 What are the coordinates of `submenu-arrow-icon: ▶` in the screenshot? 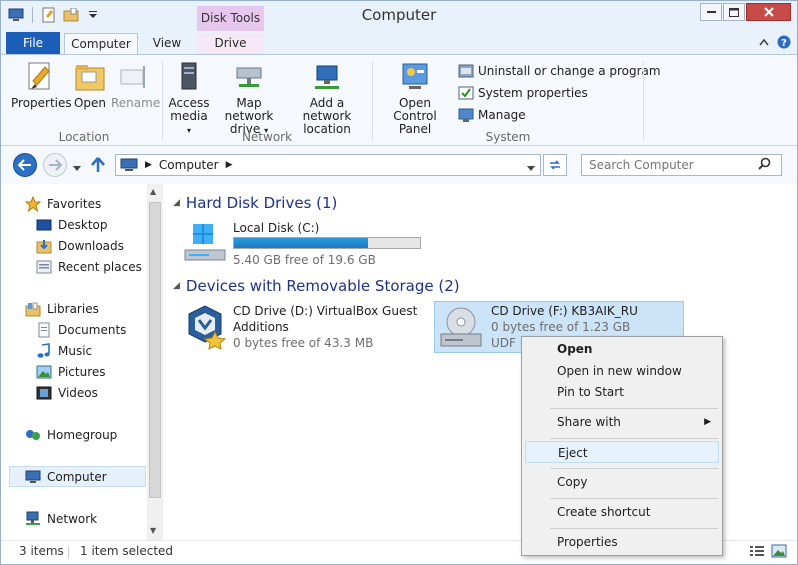 It's located at (707, 422).